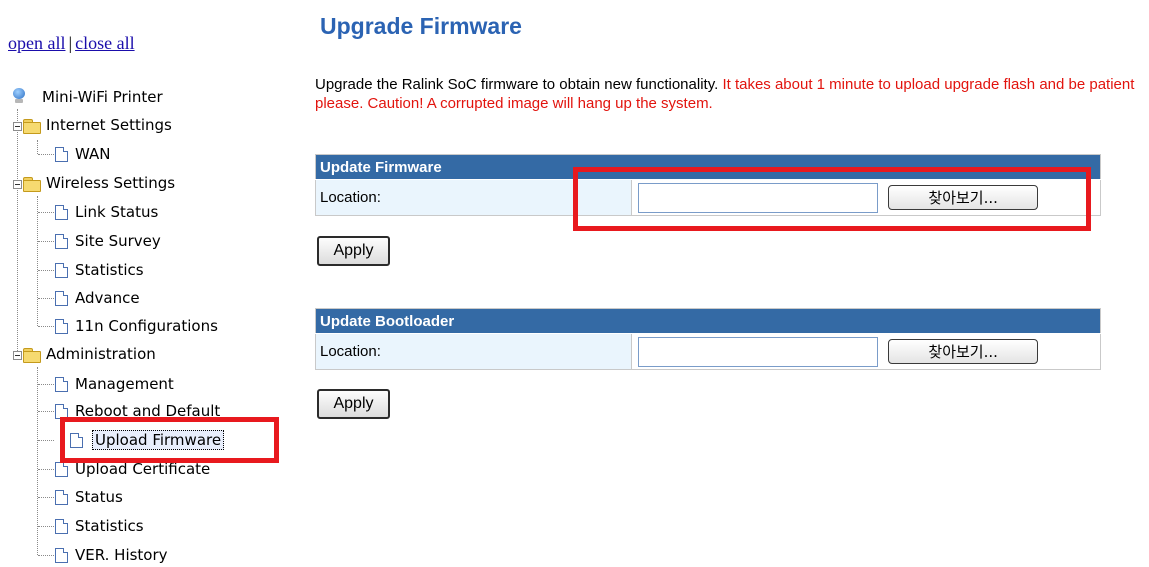 The width and height of the screenshot is (1149, 567). I want to click on collapse-wireless-settings-icon, so click(17, 184).